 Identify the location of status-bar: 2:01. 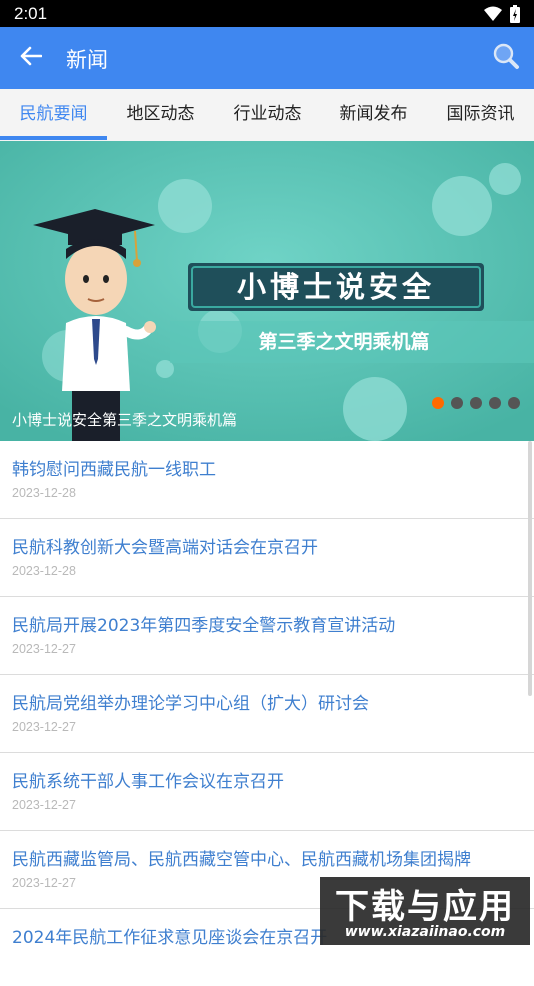
(267, 13).